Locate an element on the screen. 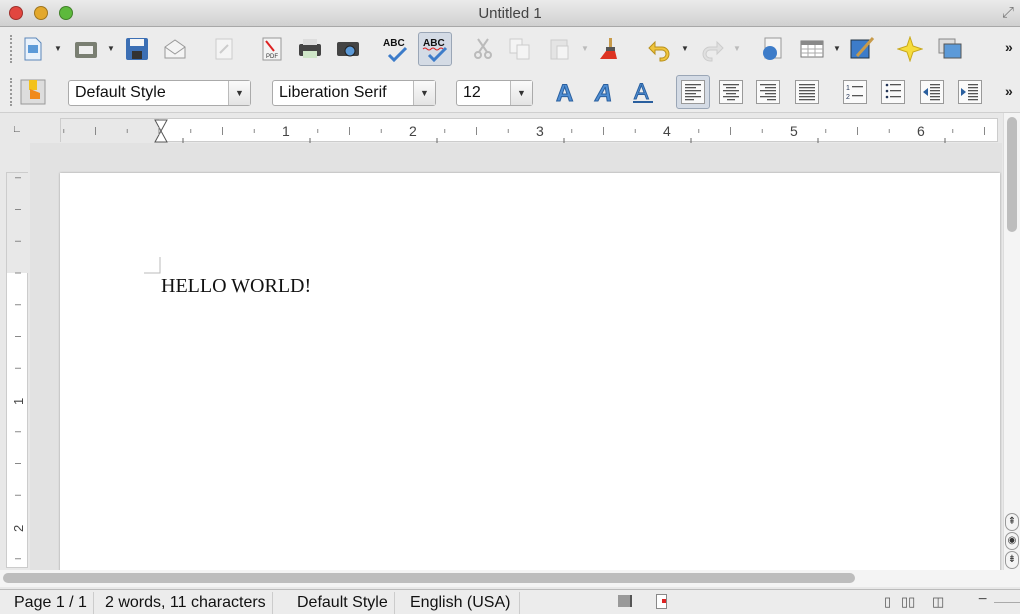 This screenshot has width=1020, height=614. redo-dropdown-arrow-icon: ▼ is located at coordinates (737, 48).